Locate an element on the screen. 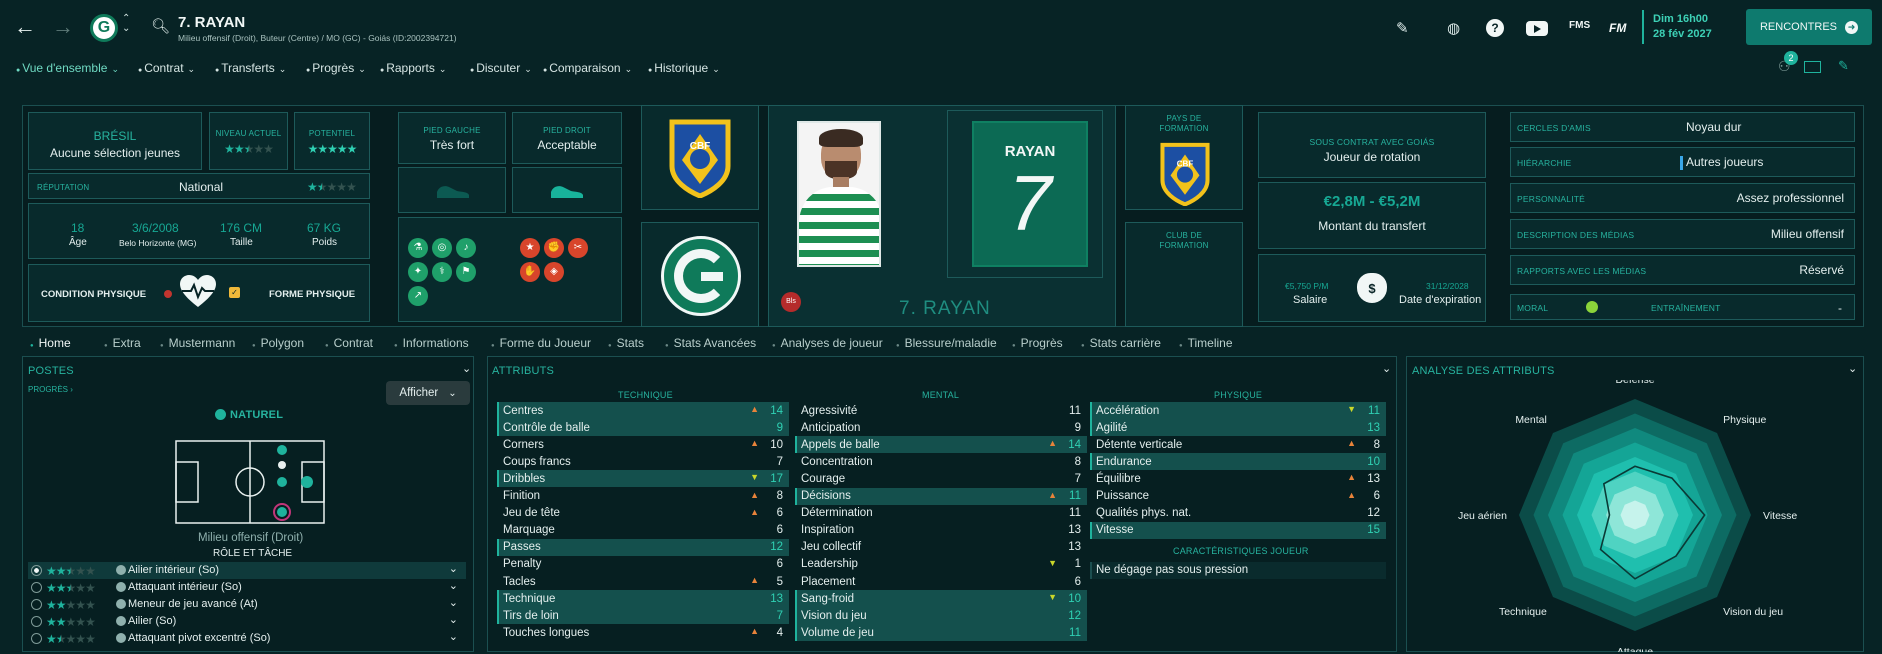 This screenshot has width=1882, height=654. radar-collapse-icon: ⌄ is located at coordinates (1852, 368).